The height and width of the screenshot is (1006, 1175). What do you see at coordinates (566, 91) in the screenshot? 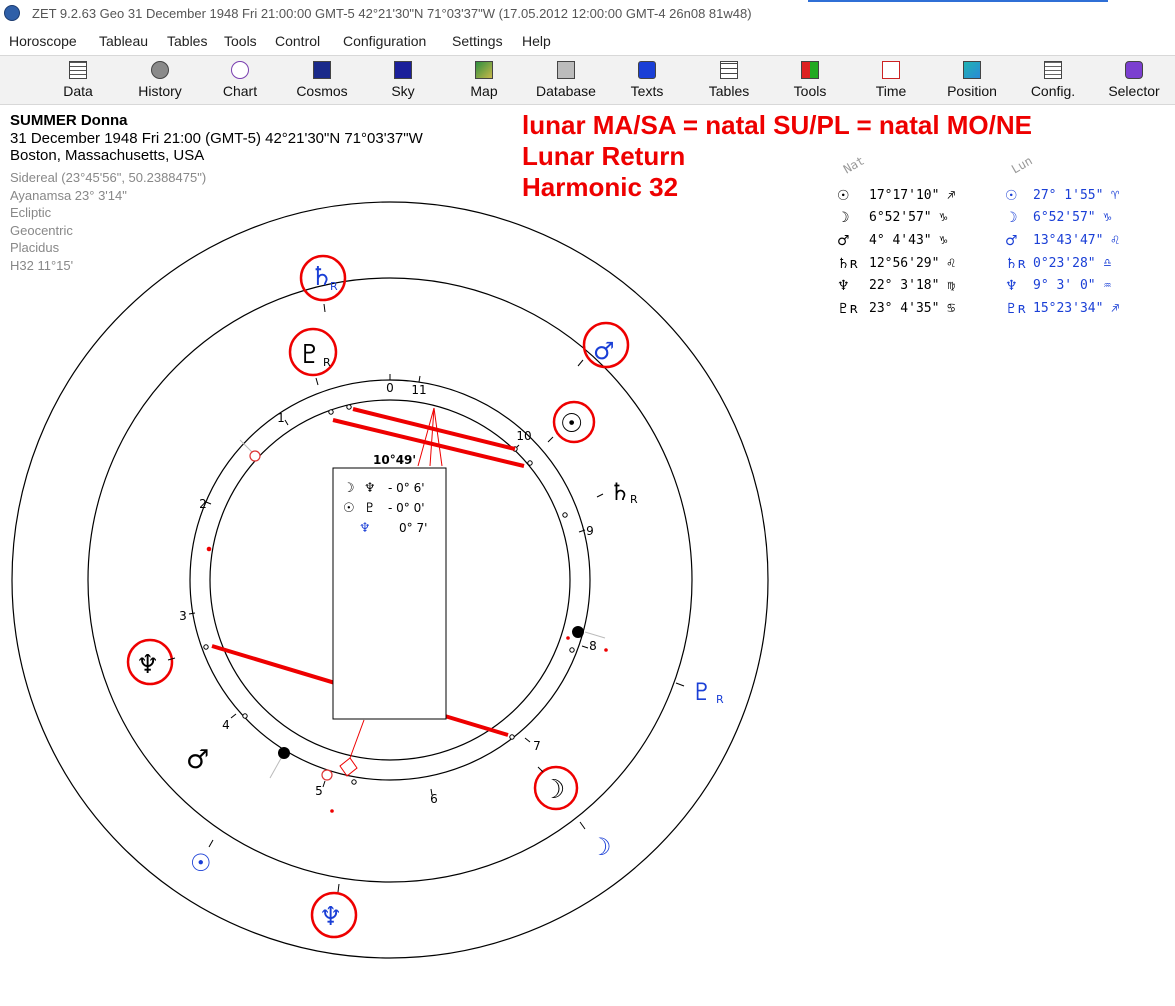
I see `database-button-label: Database` at bounding box center [566, 91].